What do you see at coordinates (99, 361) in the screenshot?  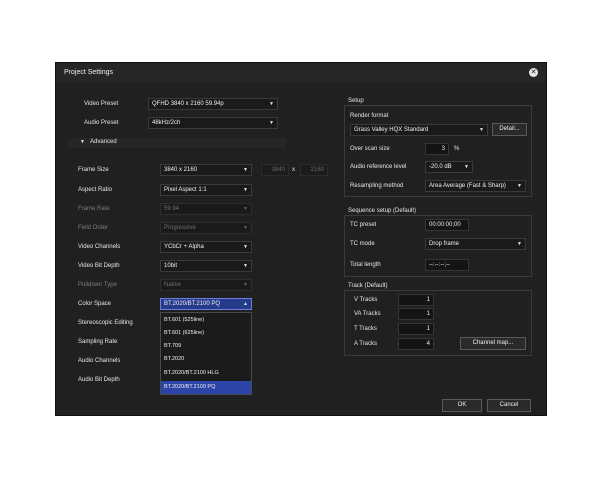 I see `audio-channels-label: Audio Channels` at bounding box center [99, 361].